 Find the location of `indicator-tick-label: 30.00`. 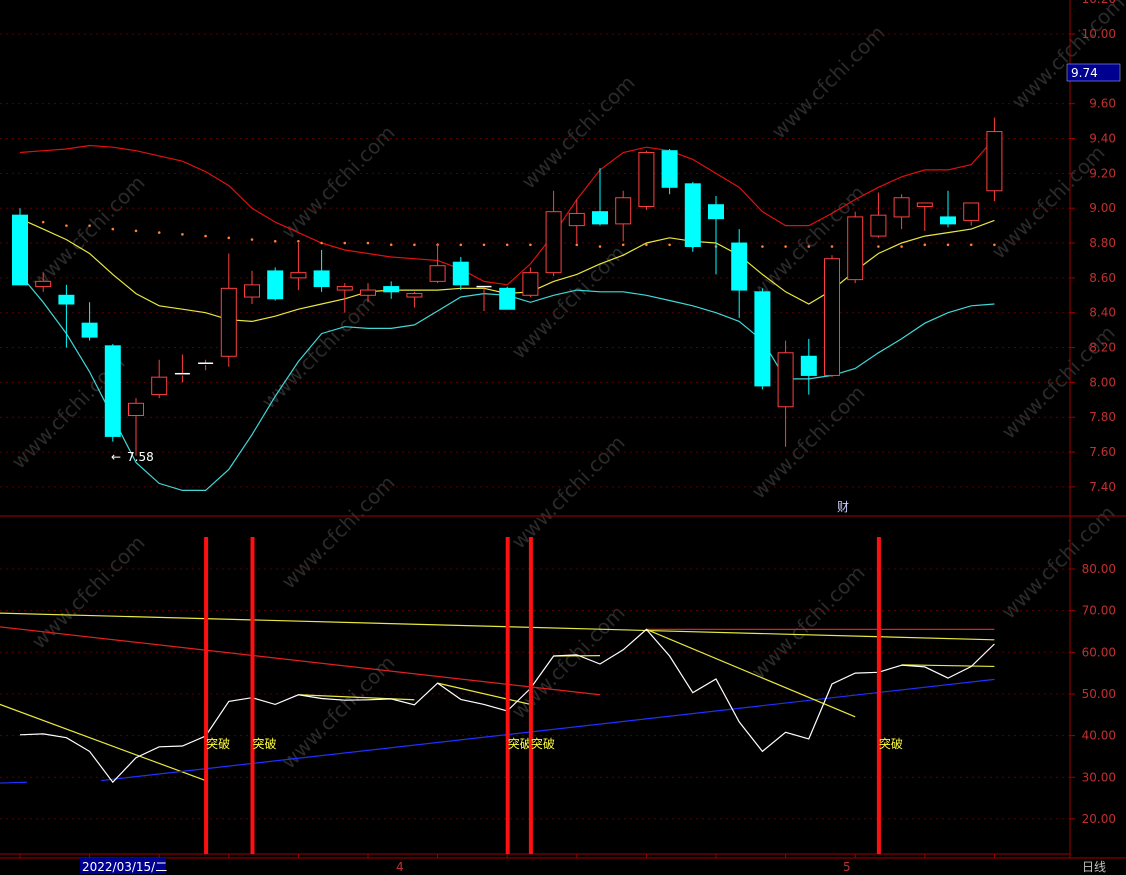

indicator-tick-label: 30.00 is located at coordinates (1099, 777).